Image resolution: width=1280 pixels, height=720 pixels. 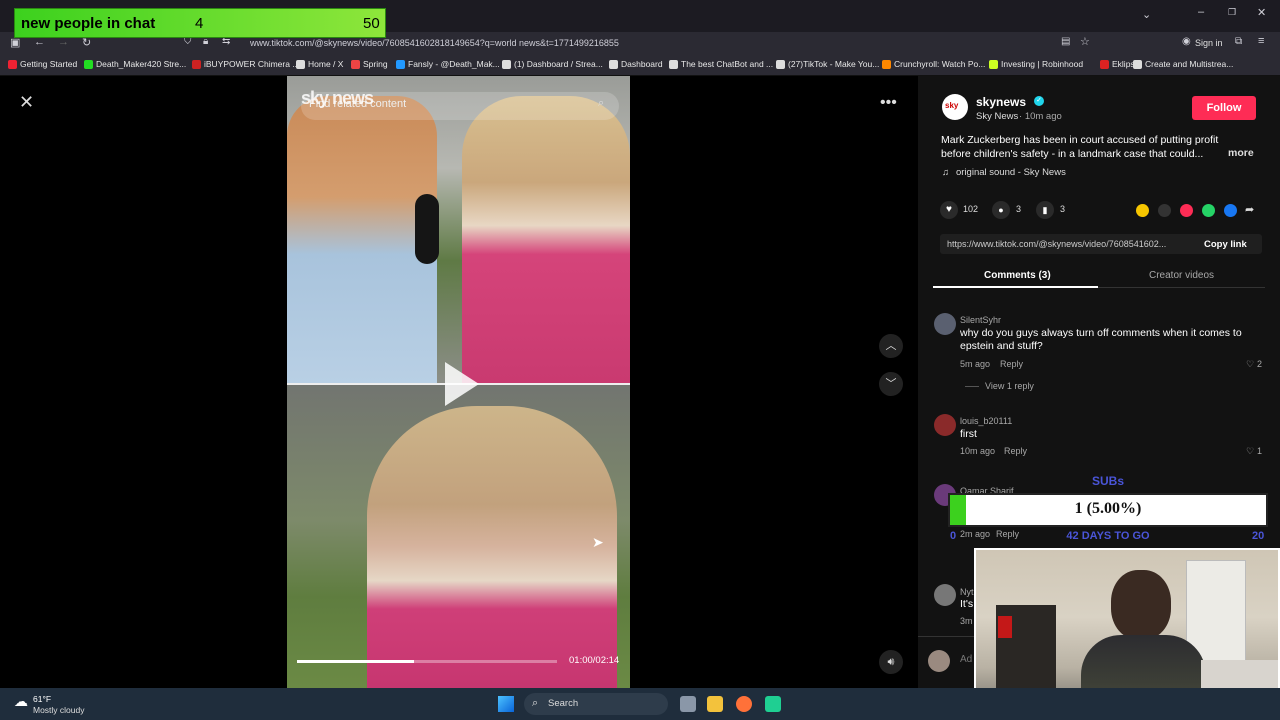 What do you see at coordinates (319, 64) in the screenshot?
I see `bookmark-item: Home / X` at bounding box center [319, 64].